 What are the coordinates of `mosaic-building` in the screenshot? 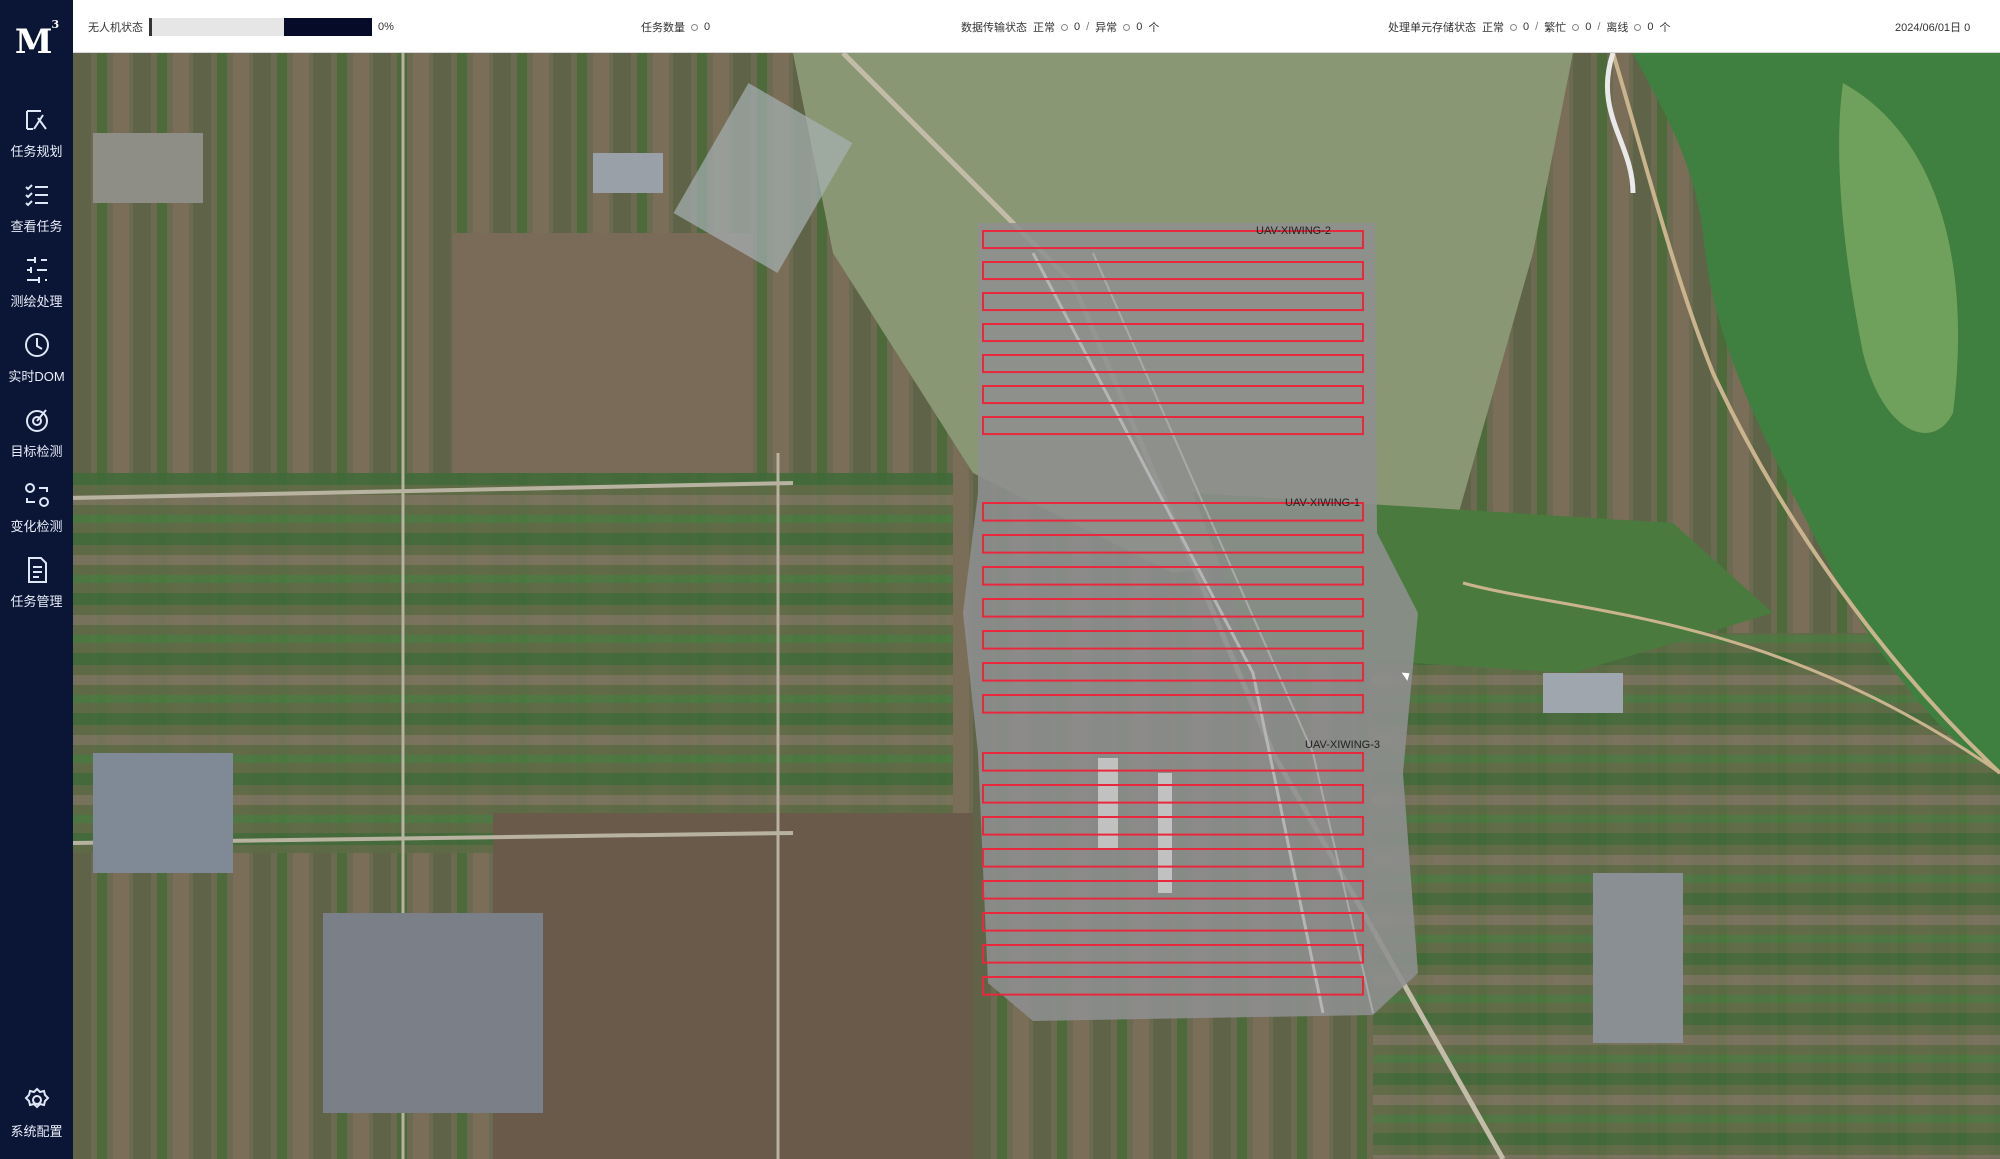 It's located at (1165, 833).